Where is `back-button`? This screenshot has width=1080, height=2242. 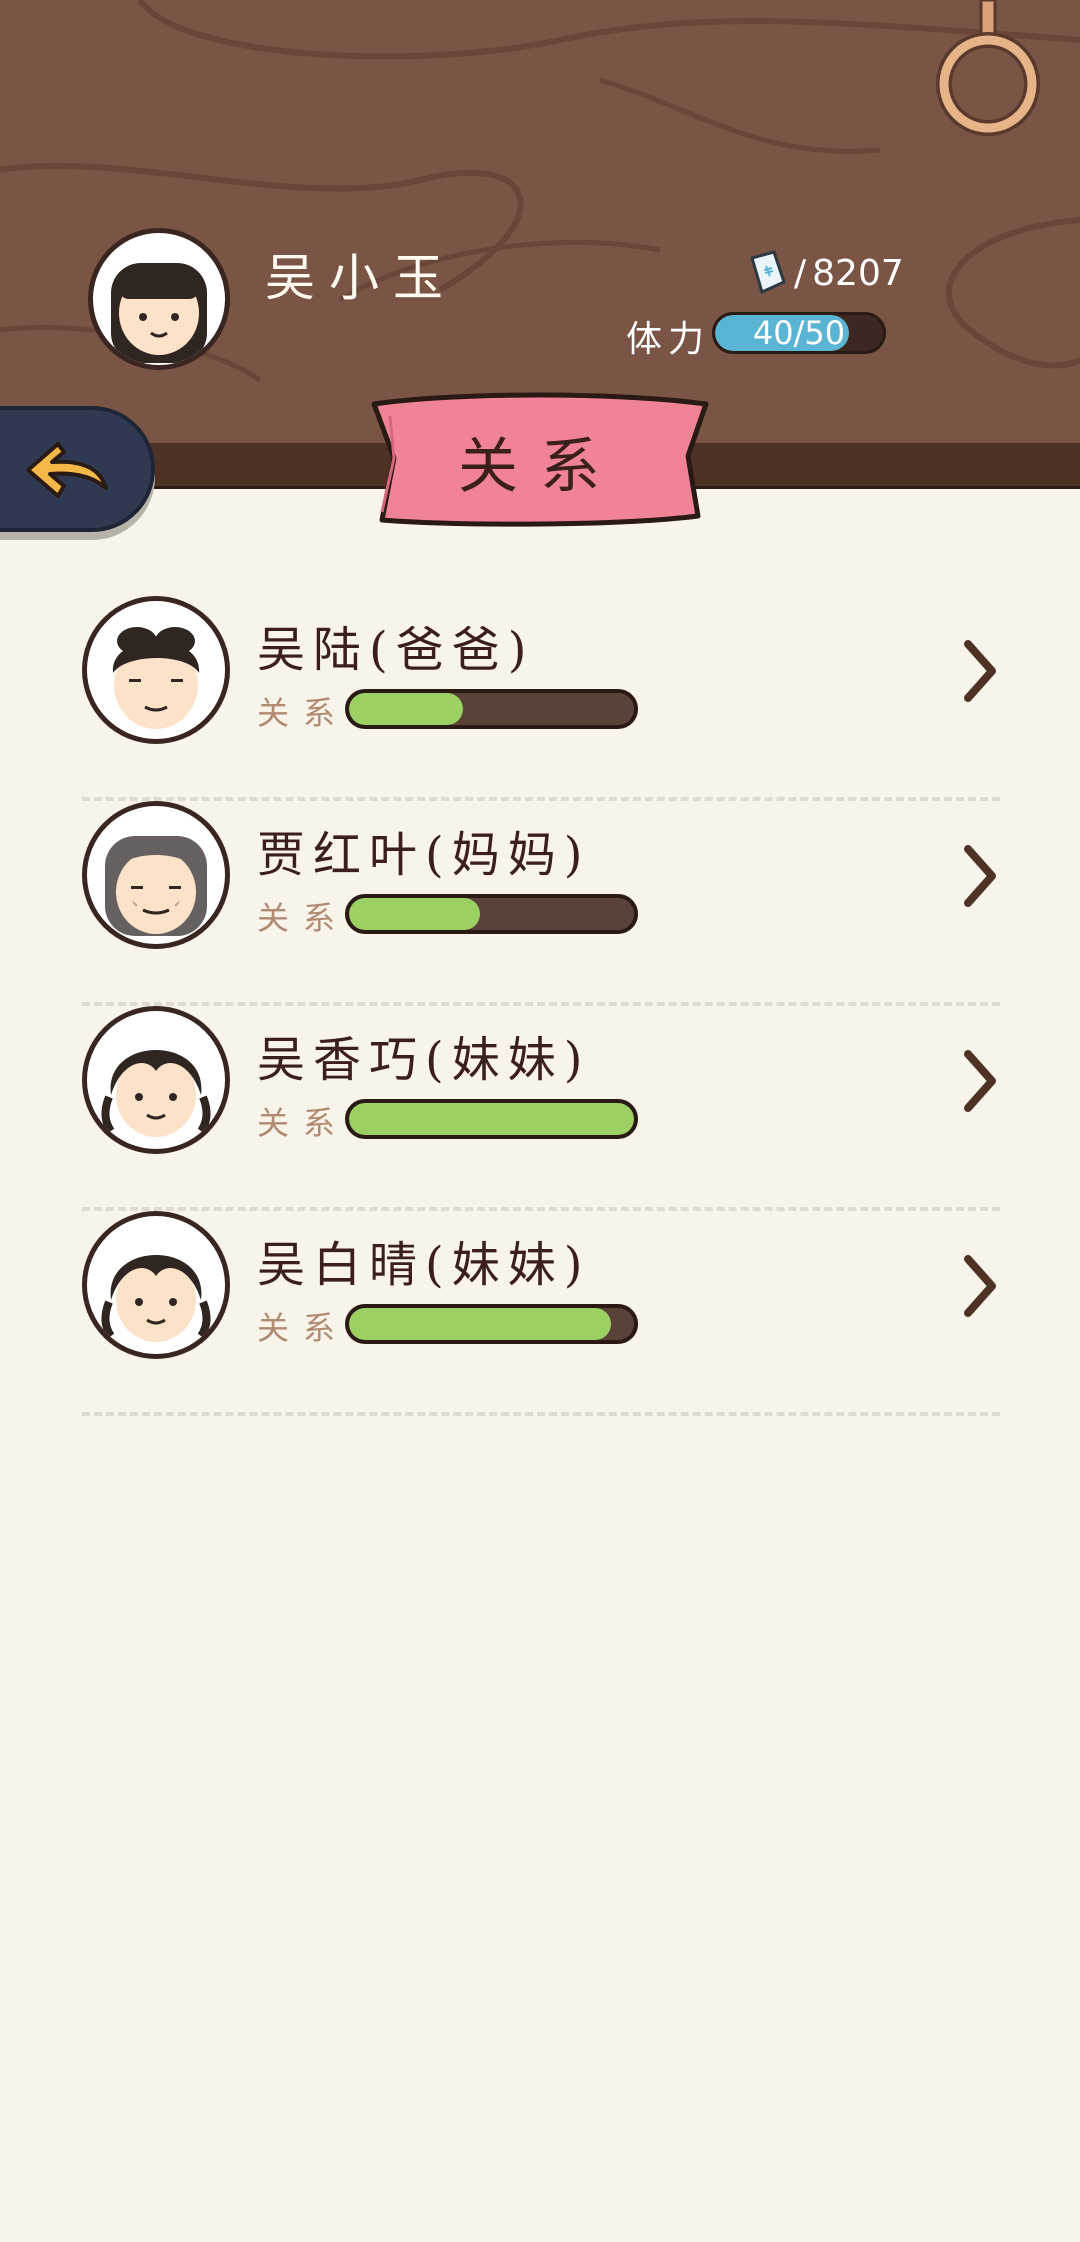 back-button is located at coordinates (77, 469).